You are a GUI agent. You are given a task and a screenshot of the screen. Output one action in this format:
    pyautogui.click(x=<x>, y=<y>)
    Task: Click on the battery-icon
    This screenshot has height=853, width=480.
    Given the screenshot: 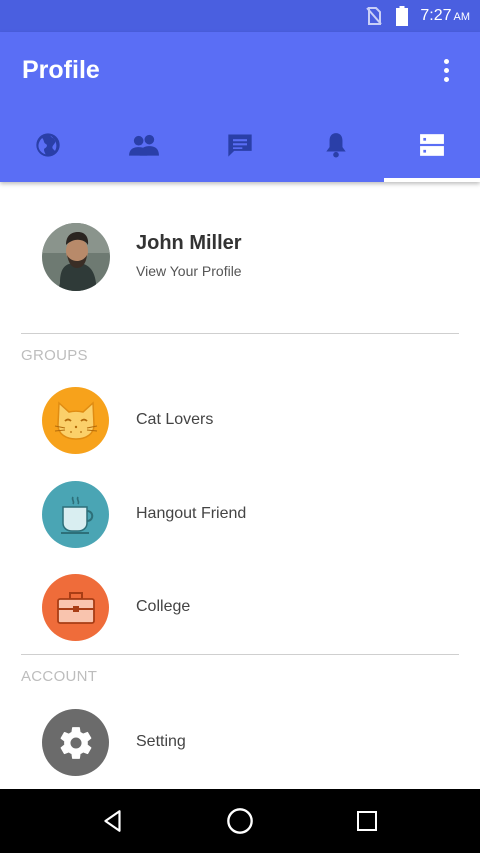 What is the action you would take?
    pyautogui.click(x=402, y=16)
    